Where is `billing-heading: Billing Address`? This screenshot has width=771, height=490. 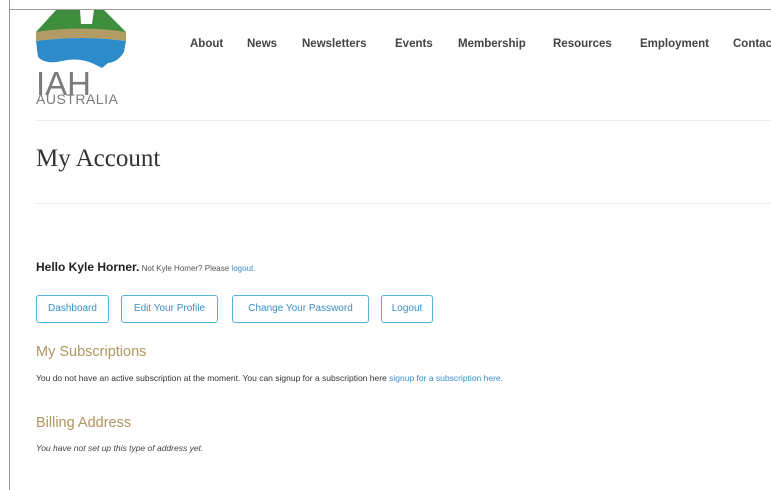 billing-heading: Billing Address is located at coordinates (84, 423).